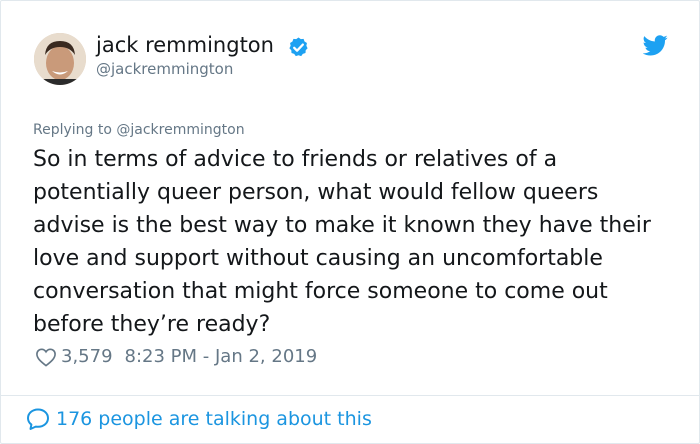  What do you see at coordinates (185, 45) in the screenshot?
I see `display-name: jack remmington` at bounding box center [185, 45].